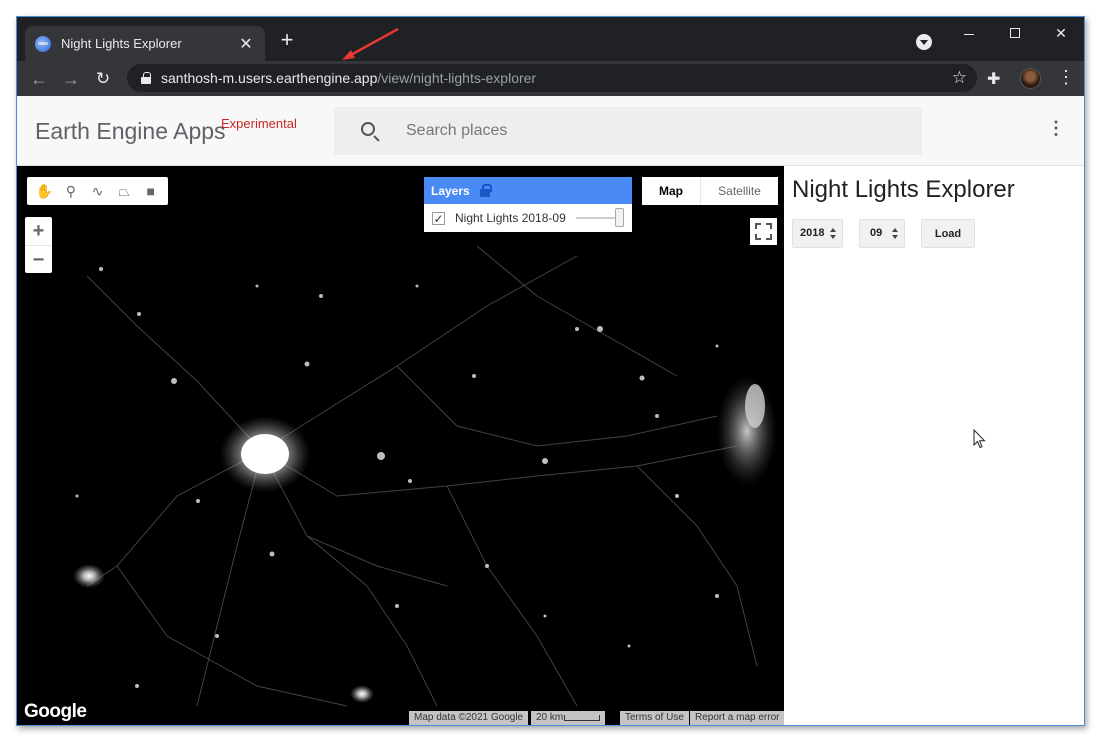 The image size is (1102, 743). I want to click on layers-panel: Layers ✓ Night Lights 2018-09, so click(528, 204).